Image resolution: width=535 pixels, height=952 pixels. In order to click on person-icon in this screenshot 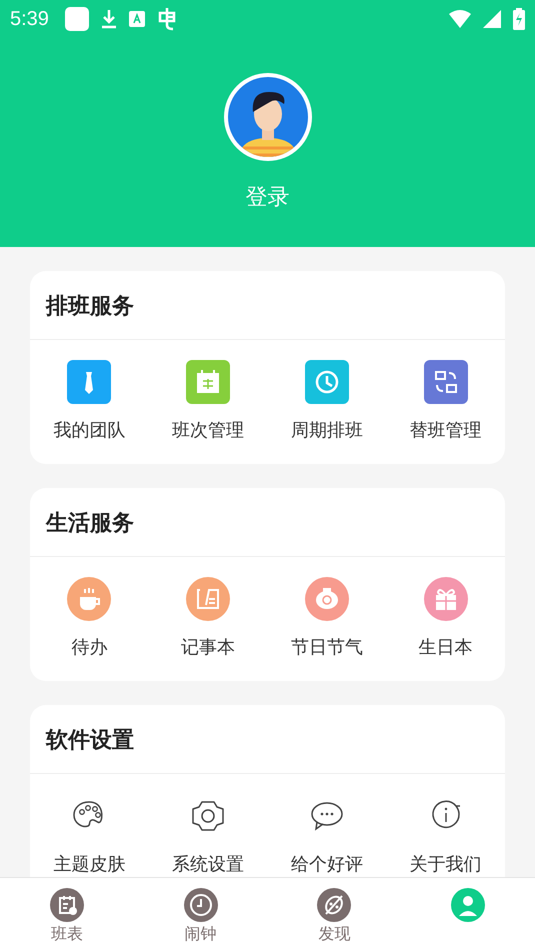, I will do `click(468, 905)`.